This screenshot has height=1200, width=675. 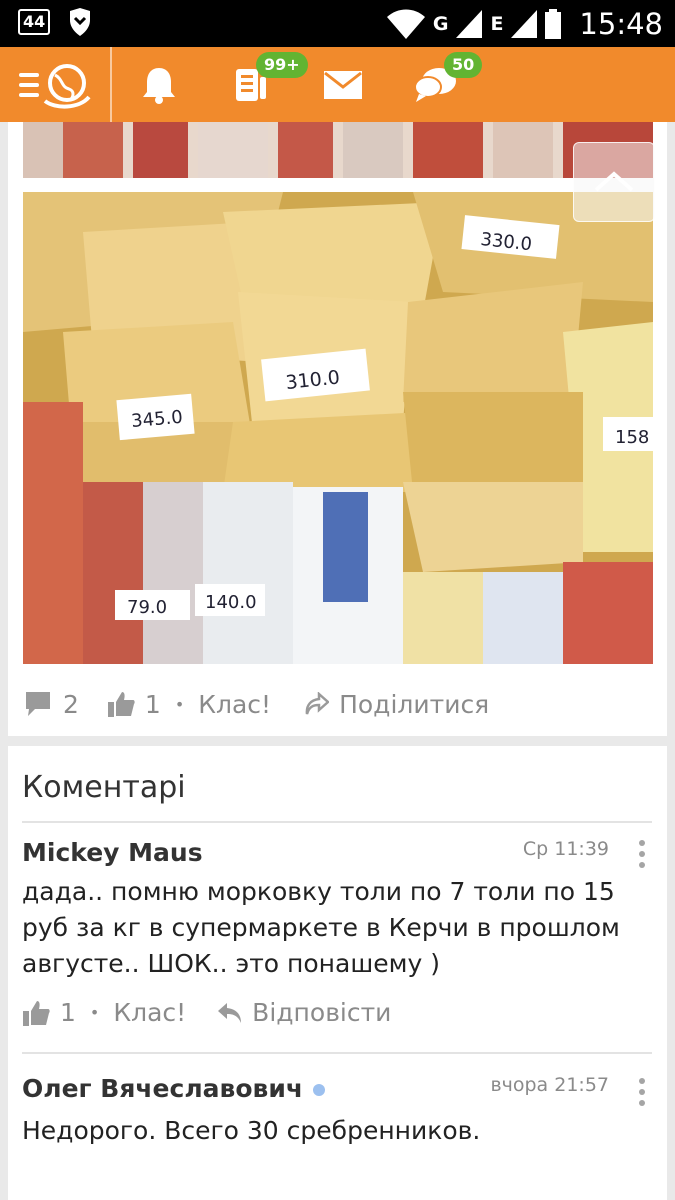 I want to click on comment-like-label: Клас!, so click(x=149, y=1012).